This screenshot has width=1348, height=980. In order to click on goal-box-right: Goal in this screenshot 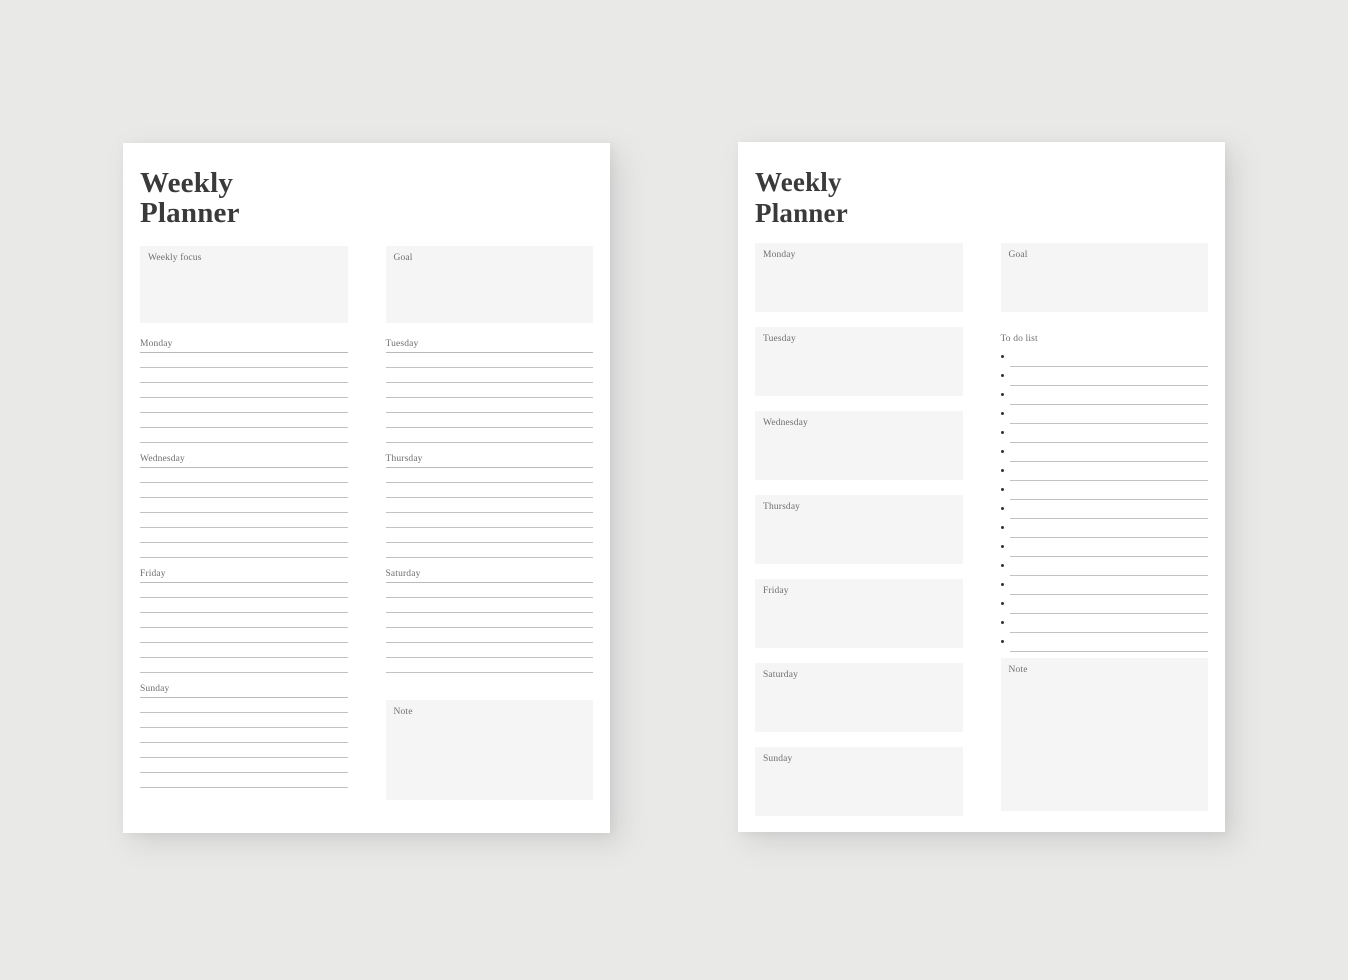, I will do `click(1104, 277)`.